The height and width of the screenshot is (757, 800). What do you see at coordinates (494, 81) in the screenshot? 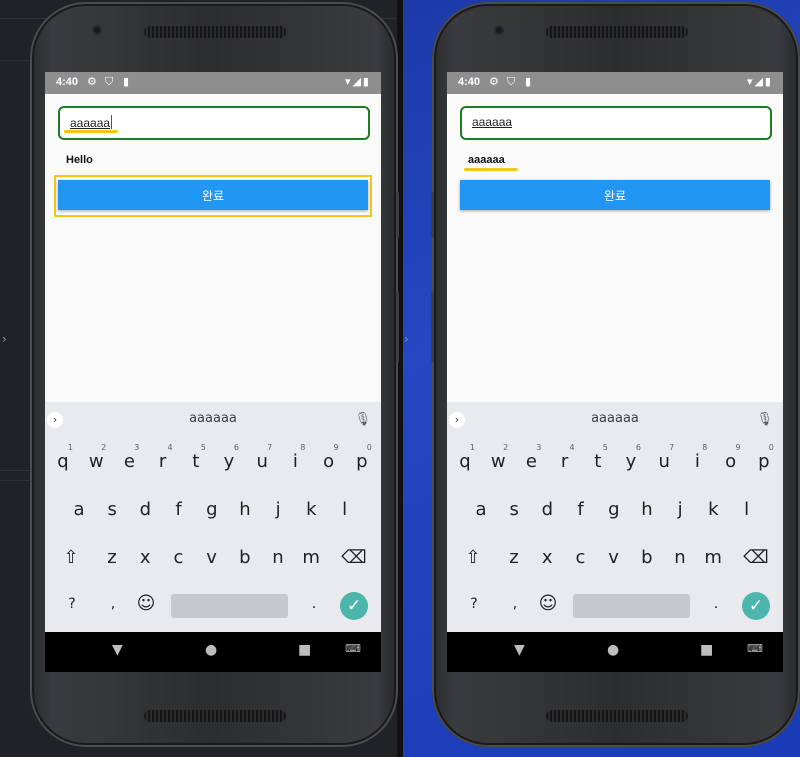
I see `settings-icon: ⚙` at bounding box center [494, 81].